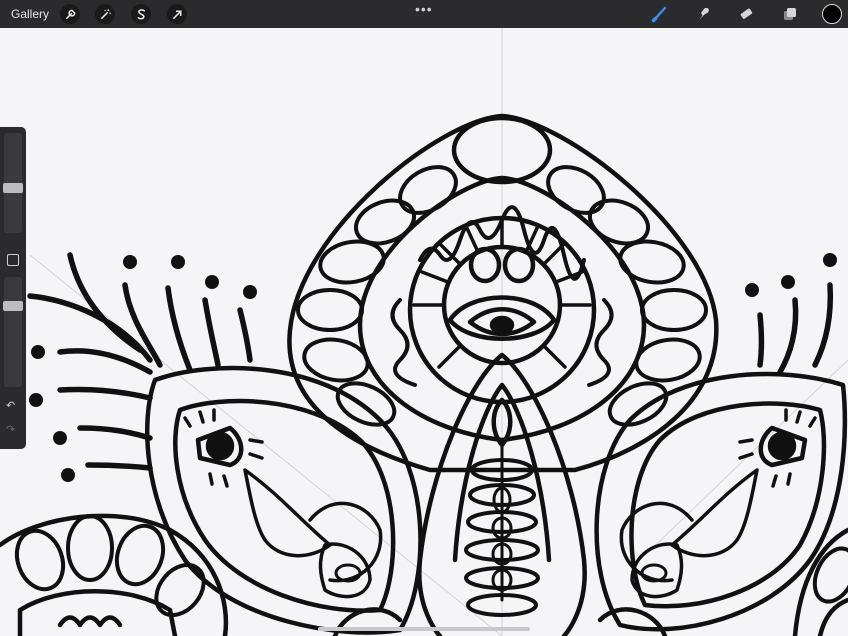 The image size is (848, 636). I want to click on brush-icon, so click(659, 14).